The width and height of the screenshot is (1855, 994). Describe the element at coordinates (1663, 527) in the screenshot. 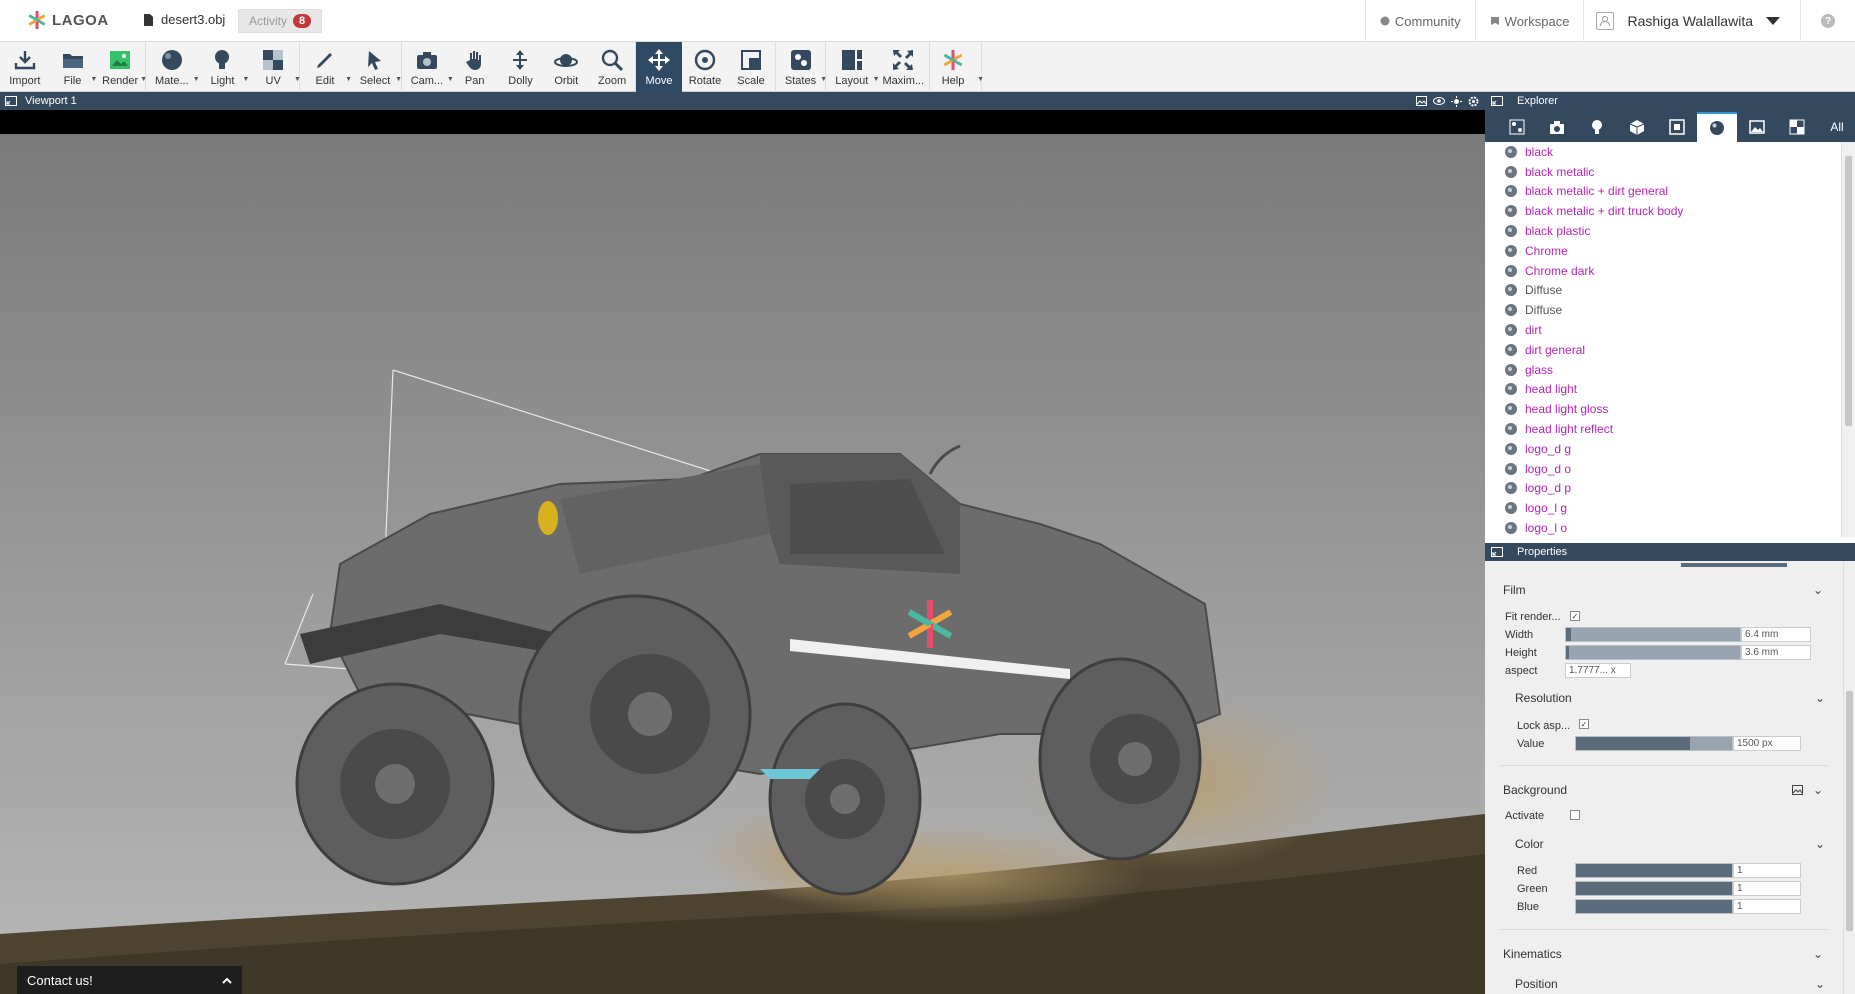

I see `material-list-item: logo_l o` at that location.